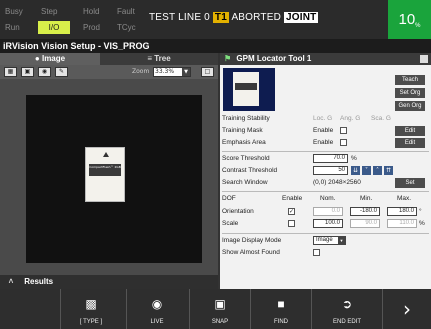  What do you see at coordinates (328, 198) in the screenshot?
I see `nom-header: Nom.` at bounding box center [328, 198].